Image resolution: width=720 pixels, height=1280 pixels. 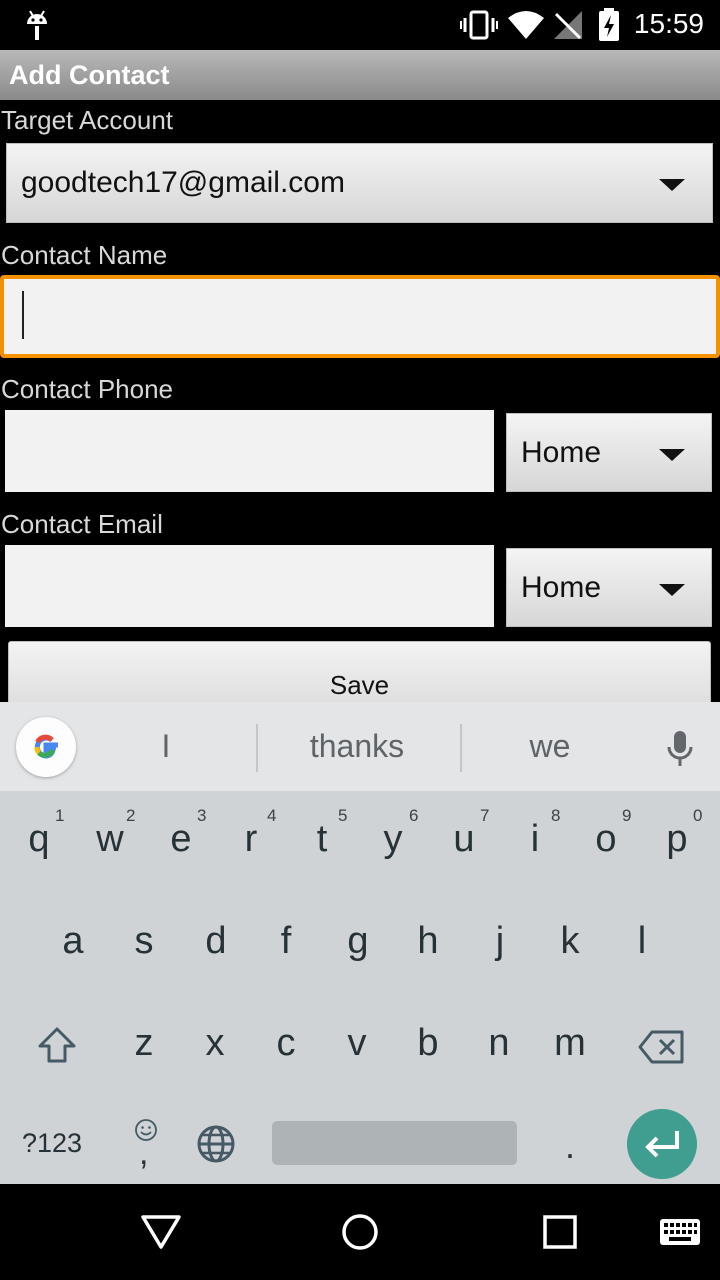 What do you see at coordinates (661, 1047) in the screenshot?
I see `backspace-icon` at bounding box center [661, 1047].